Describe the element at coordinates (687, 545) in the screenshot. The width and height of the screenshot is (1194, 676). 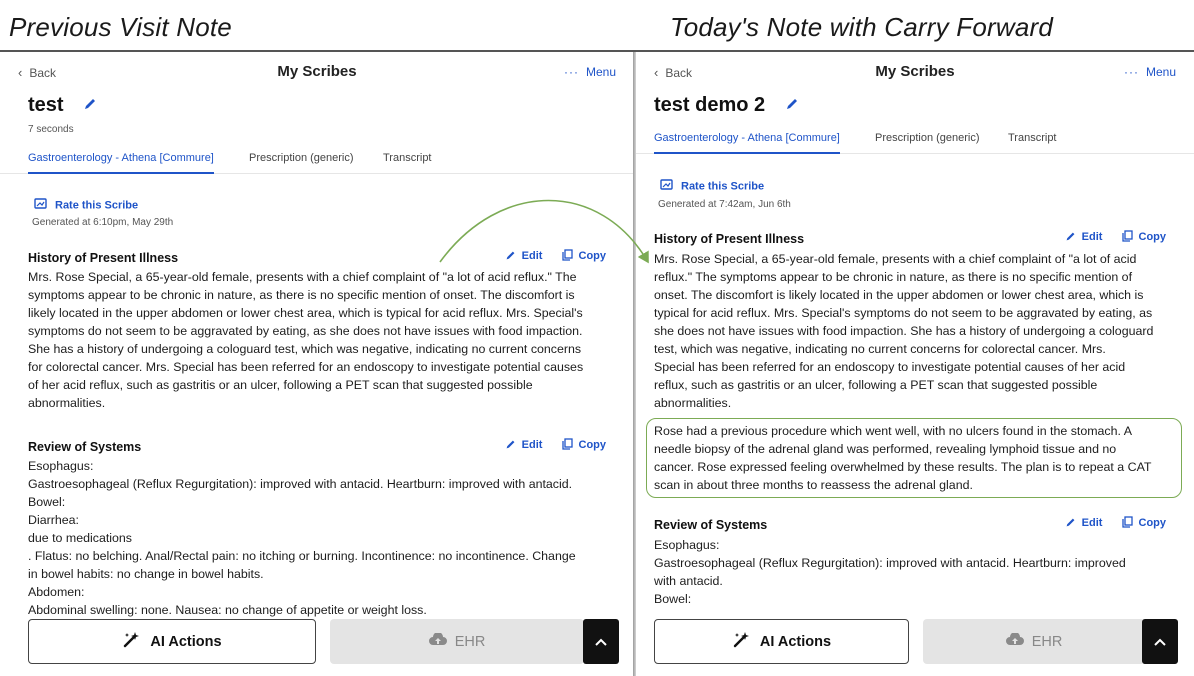
I see `text-line: Esophagus:` at that location.